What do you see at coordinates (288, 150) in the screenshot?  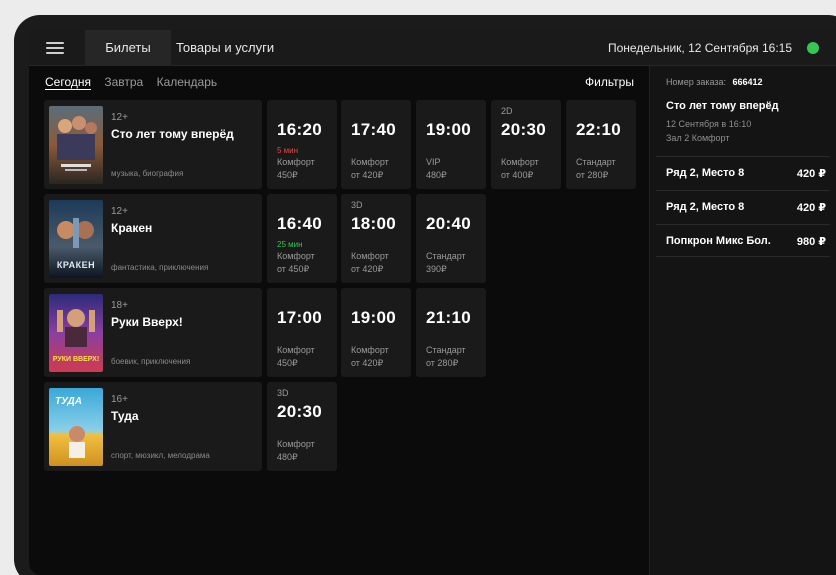 I see `session-starts-soon: 5 мин` at bounding box center [288, 150].